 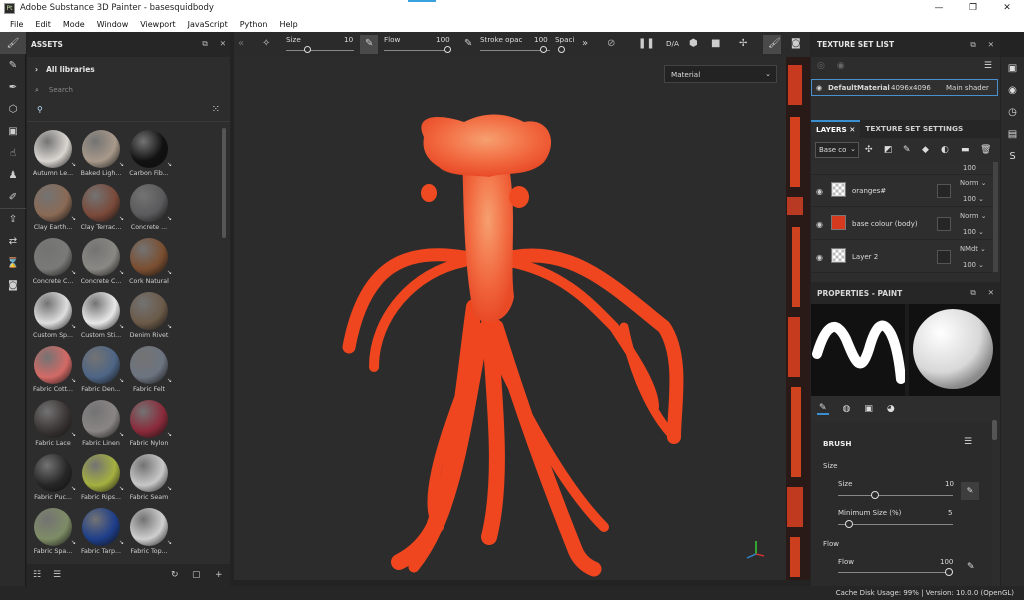 I want to click on shader-settings-icon: ◉, so click(x=1012, y=90).